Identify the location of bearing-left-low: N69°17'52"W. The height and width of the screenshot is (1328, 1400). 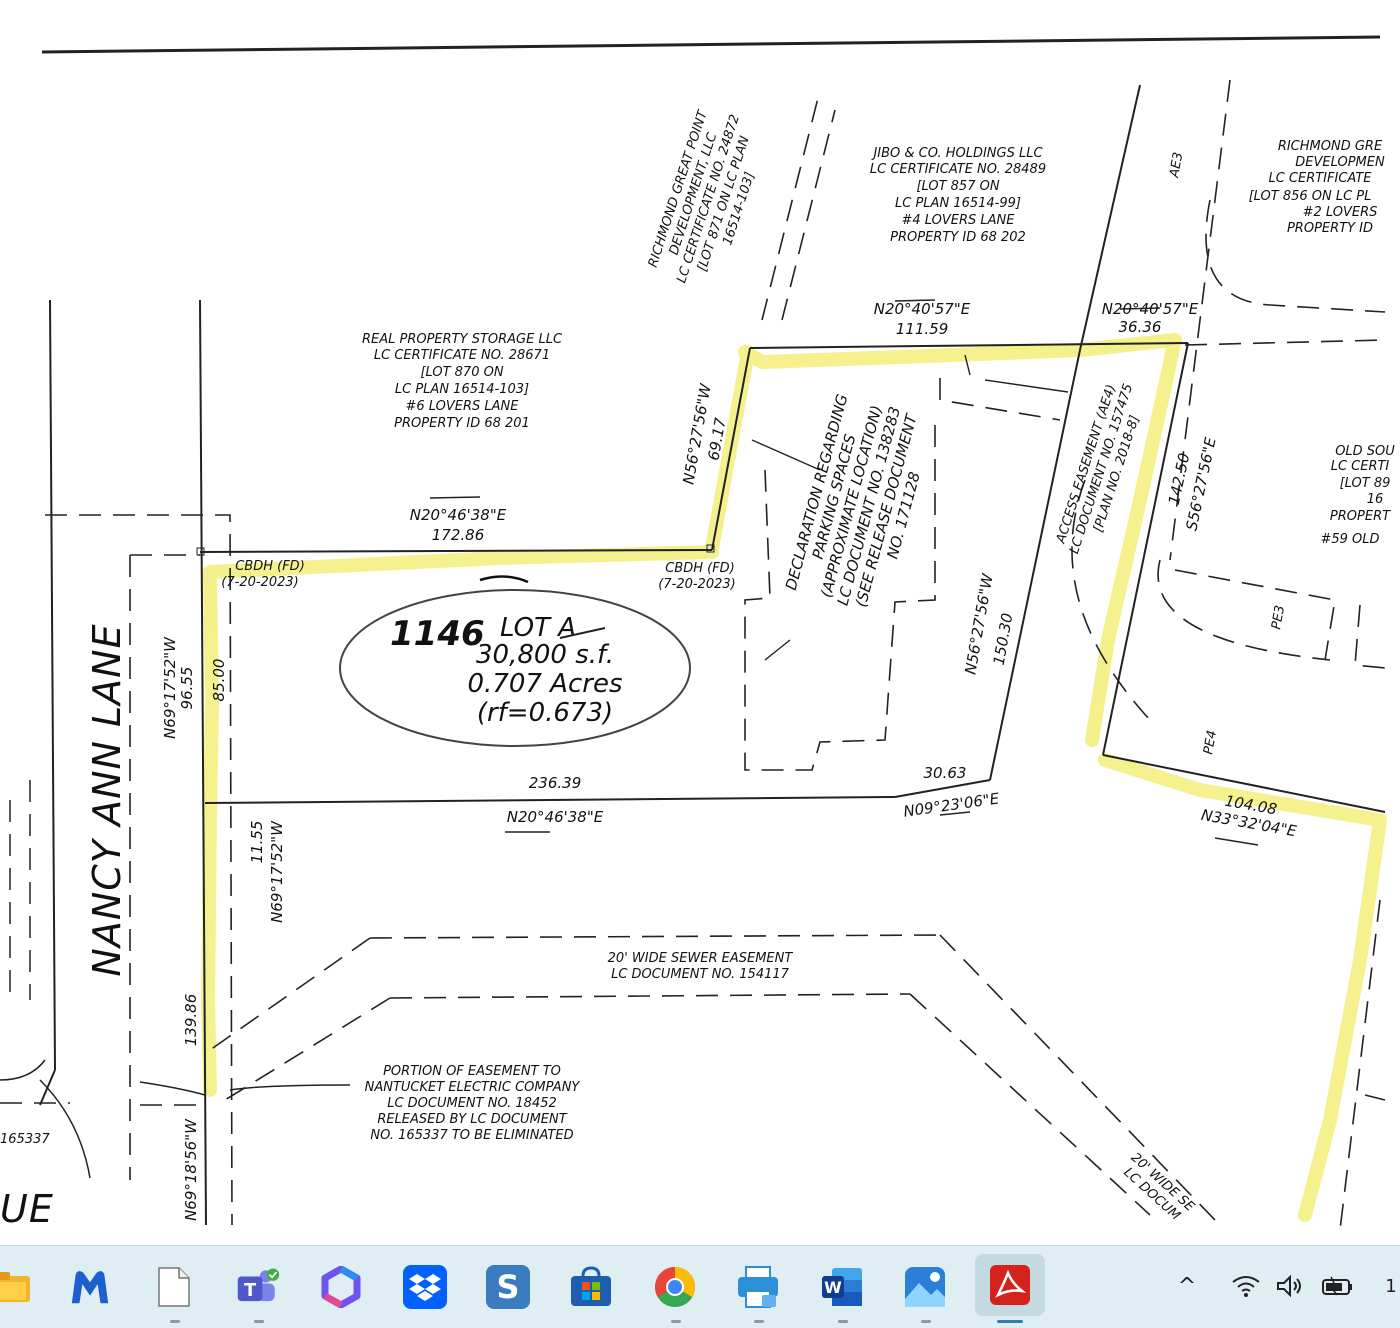
(277, 871).